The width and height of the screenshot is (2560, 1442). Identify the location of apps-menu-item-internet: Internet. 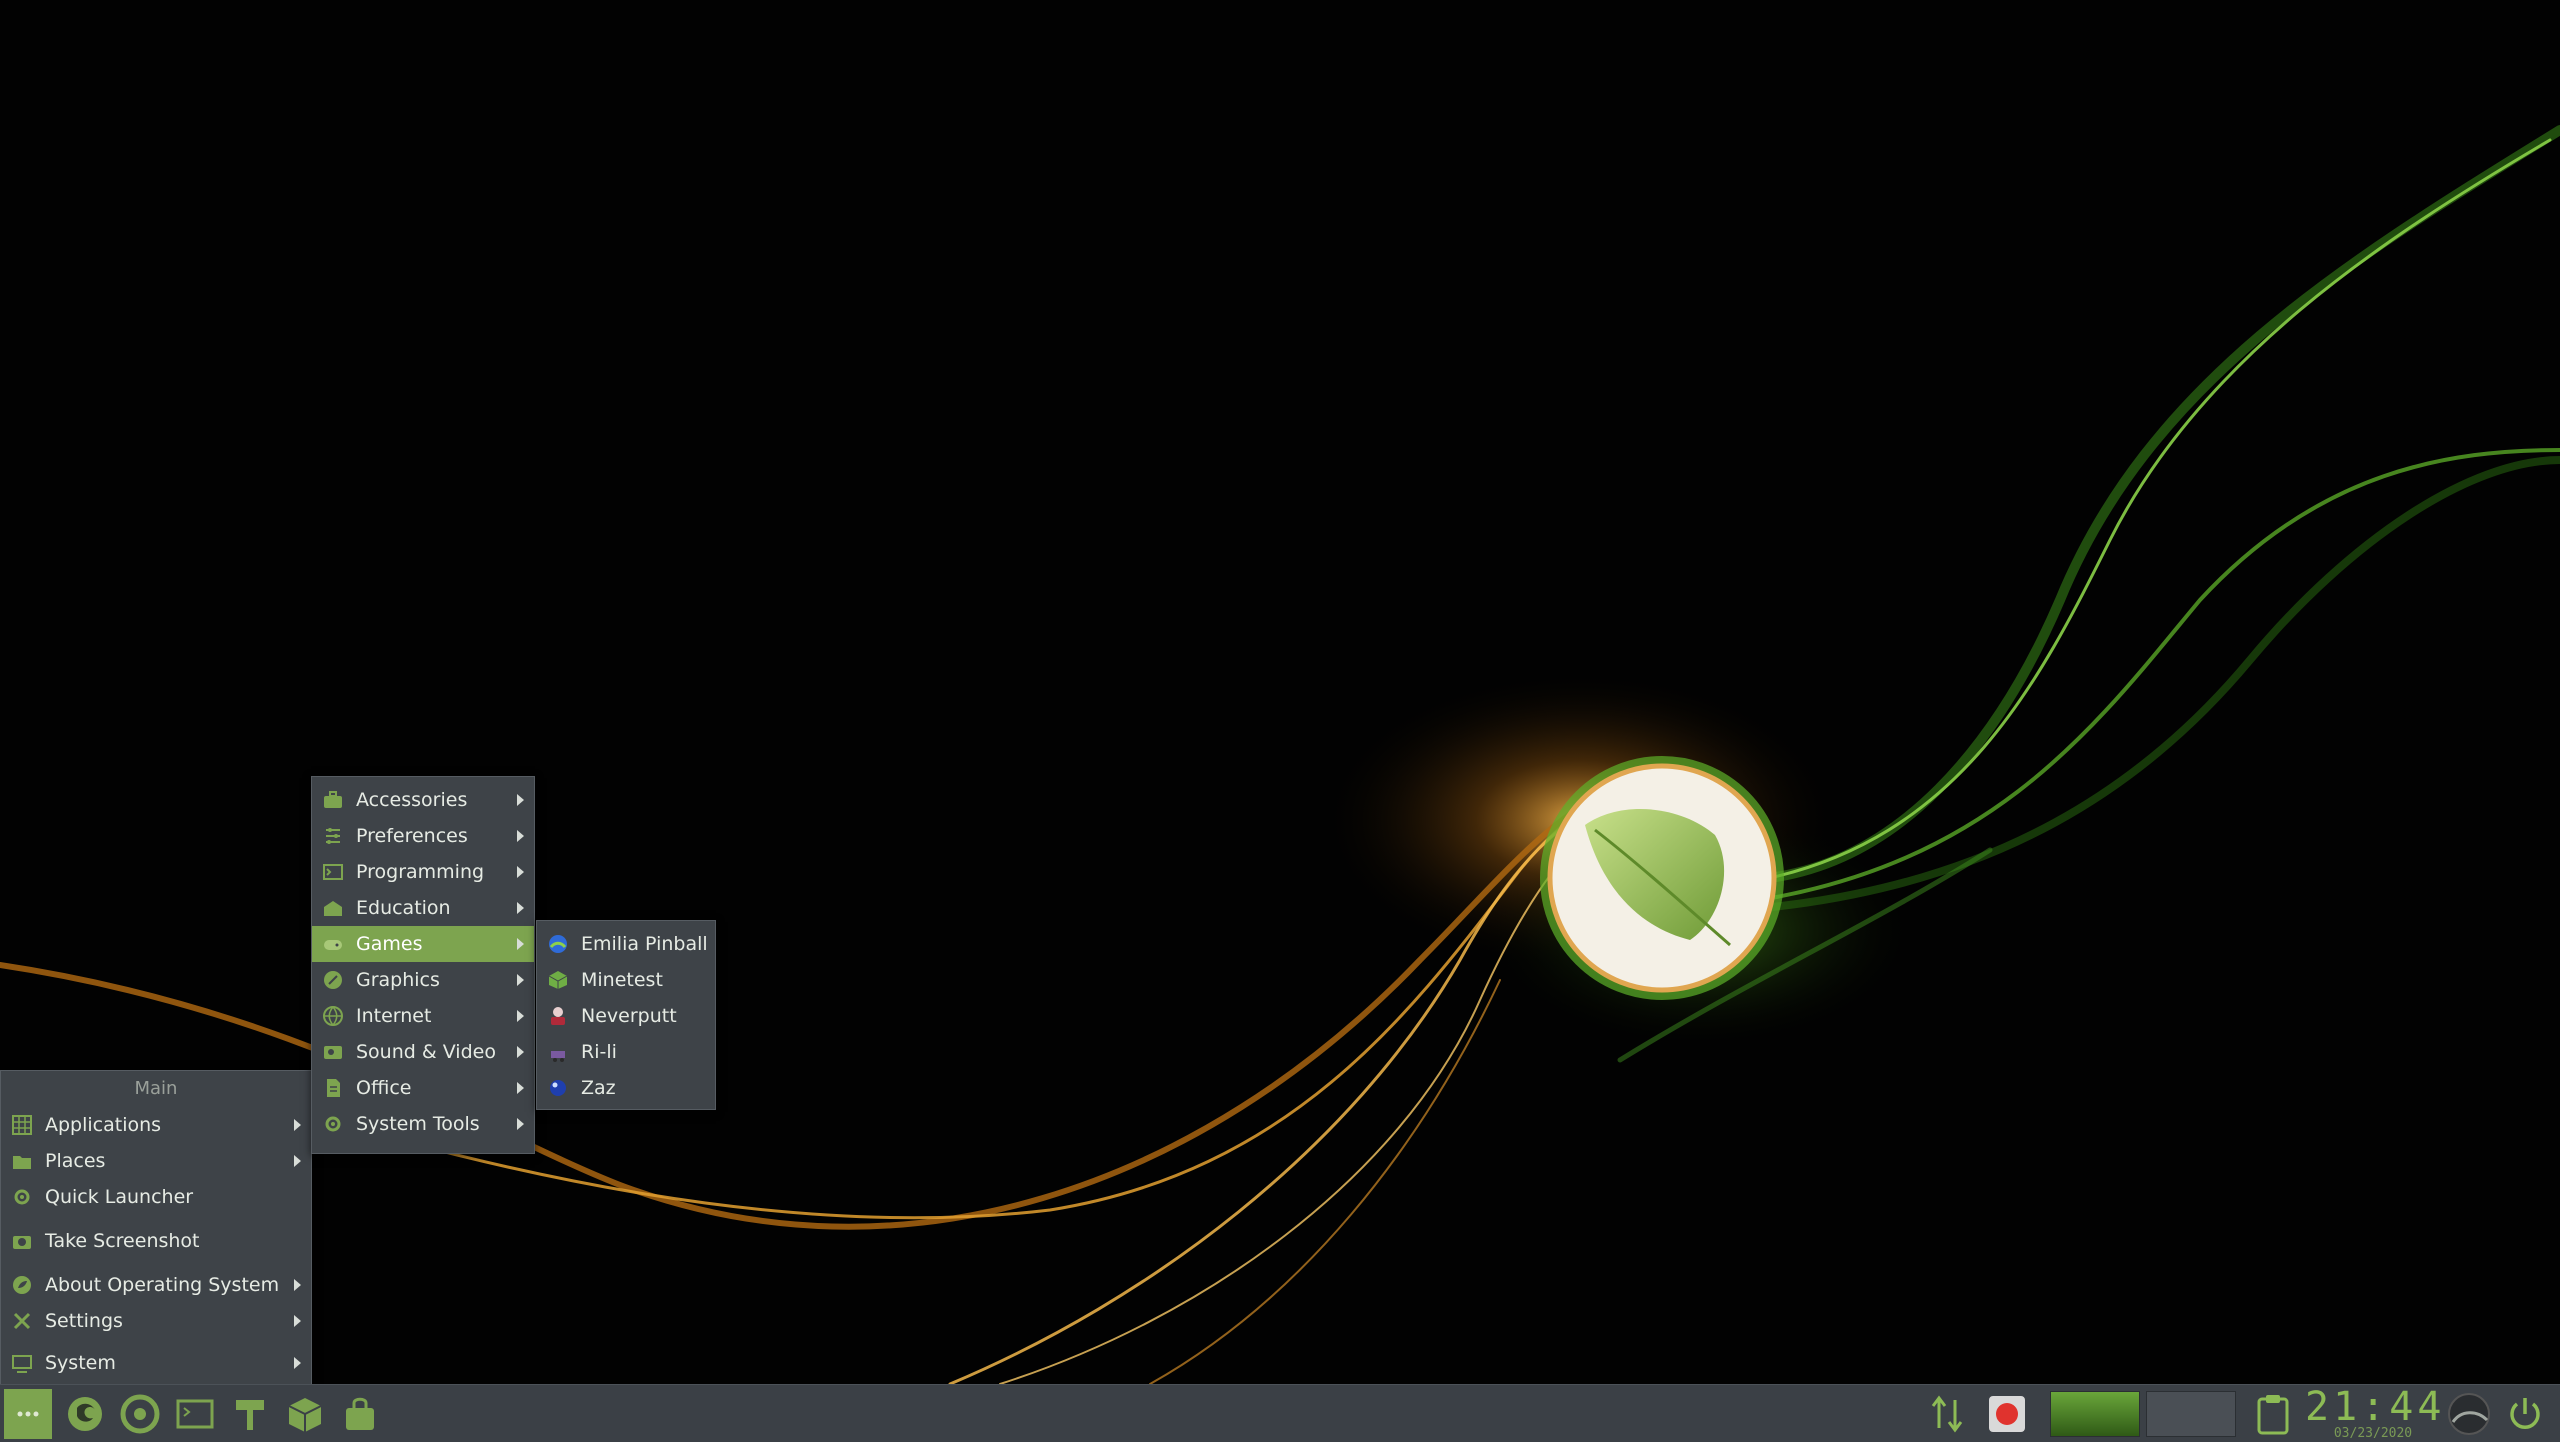
(423, 1016).